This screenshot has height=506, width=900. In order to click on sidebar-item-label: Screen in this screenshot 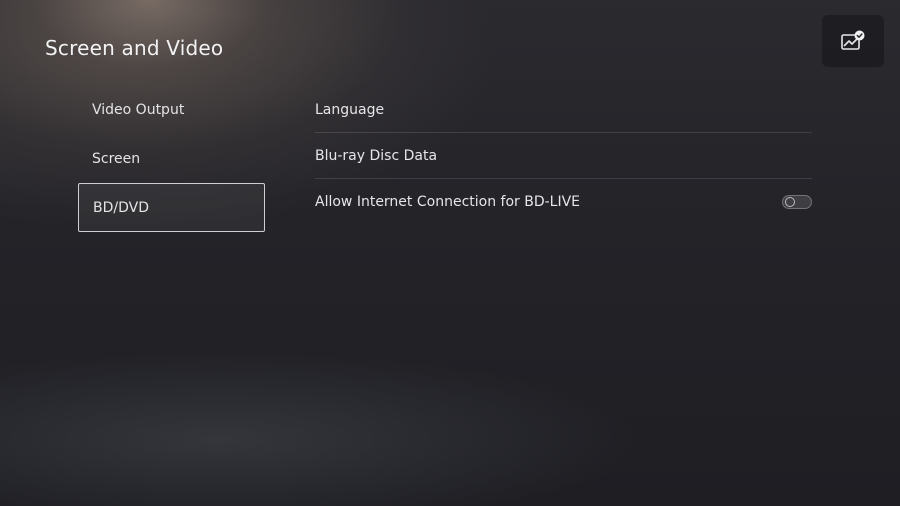, I will do `click(116, 158)`.